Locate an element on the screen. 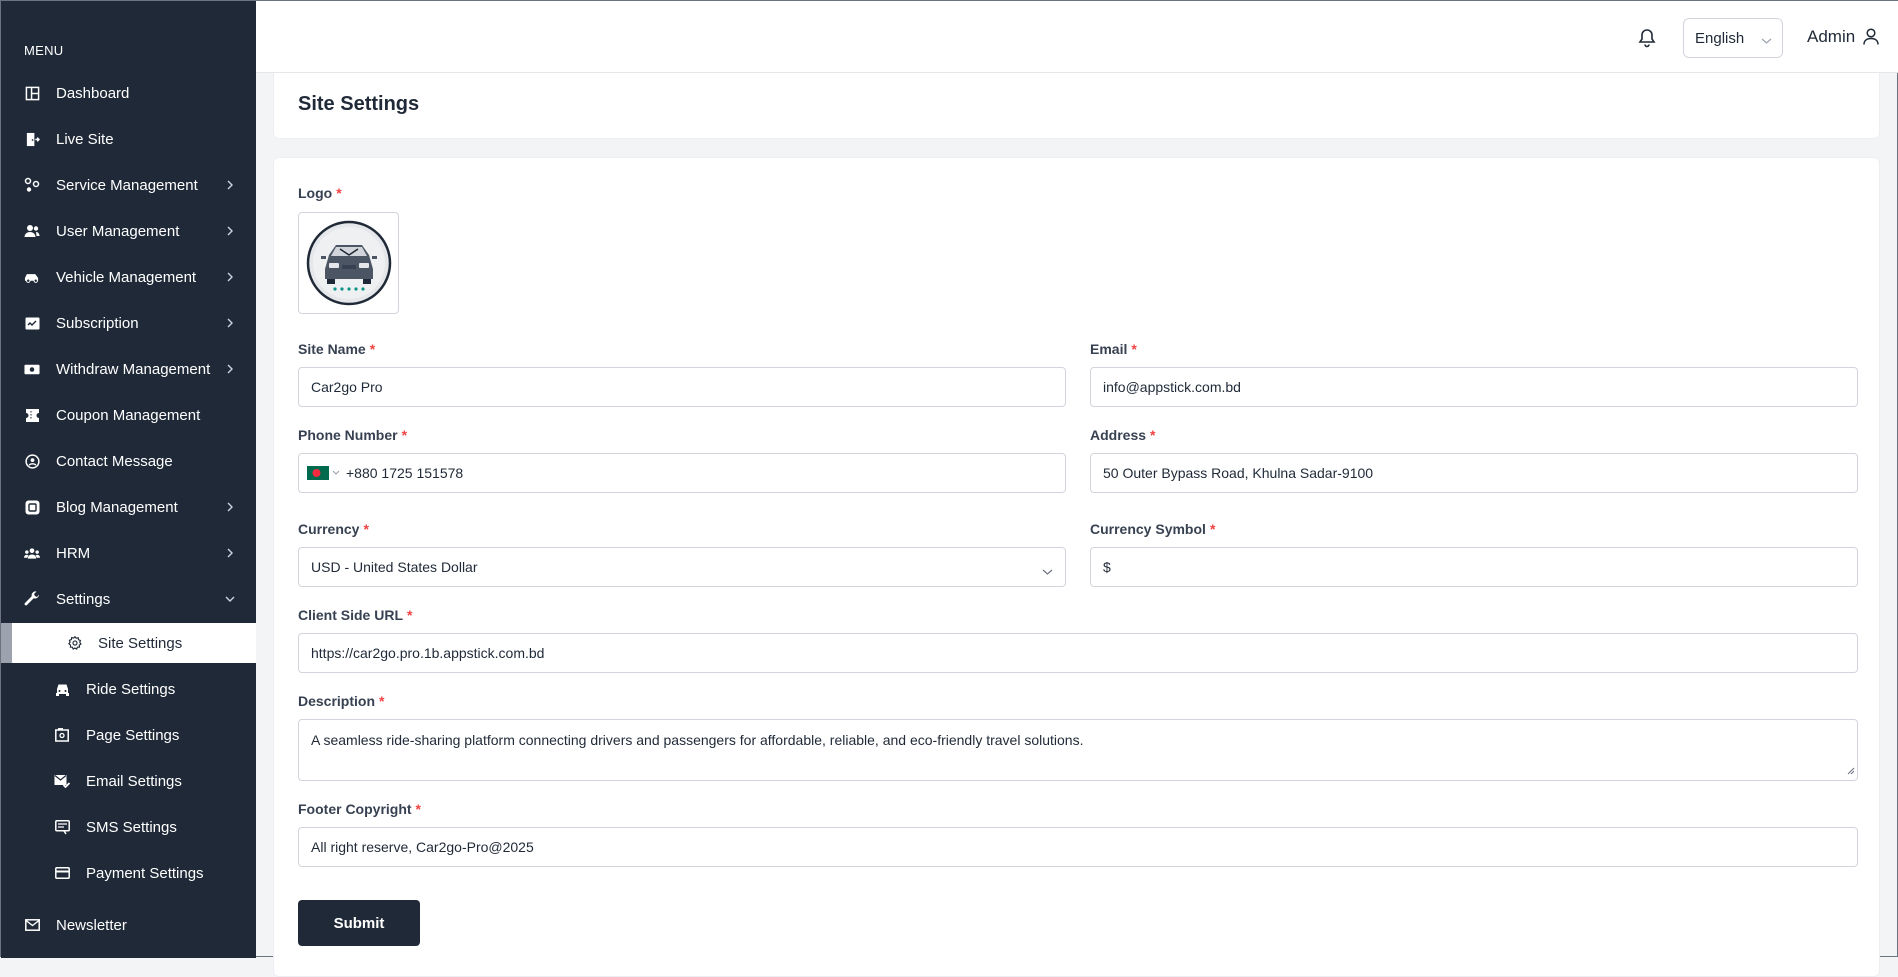  user-name: Admin is located at coordinates (1831, 37).